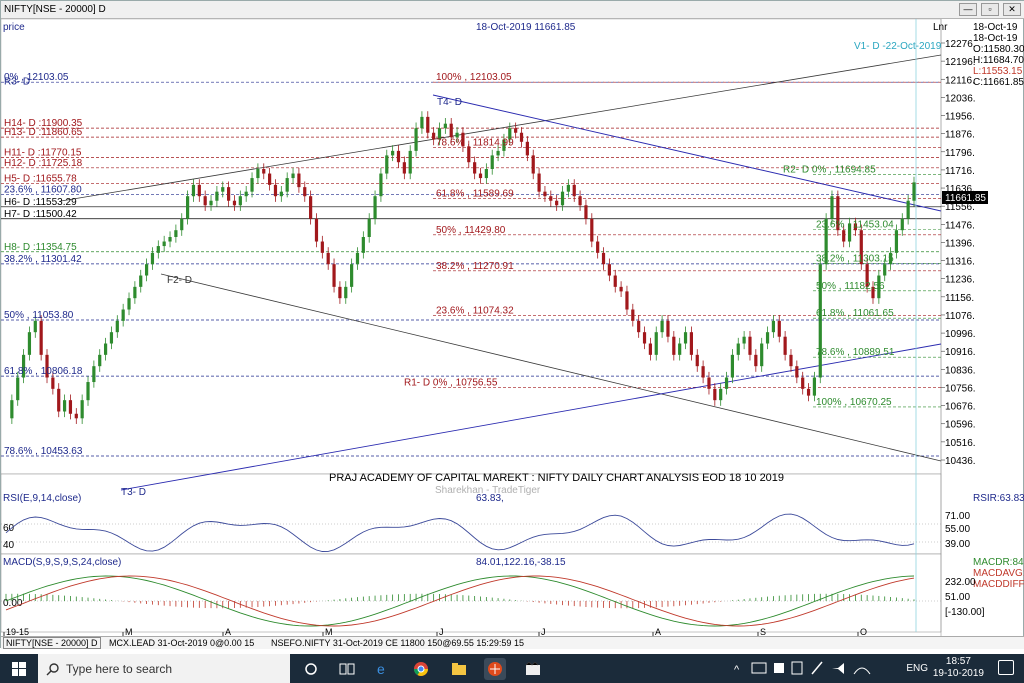 Image resolution: width=1024 pixels, height=683 pixels. Describe the element at coordinates (1006, 667) in the screenshot. I see `action-center-icon` at that location.